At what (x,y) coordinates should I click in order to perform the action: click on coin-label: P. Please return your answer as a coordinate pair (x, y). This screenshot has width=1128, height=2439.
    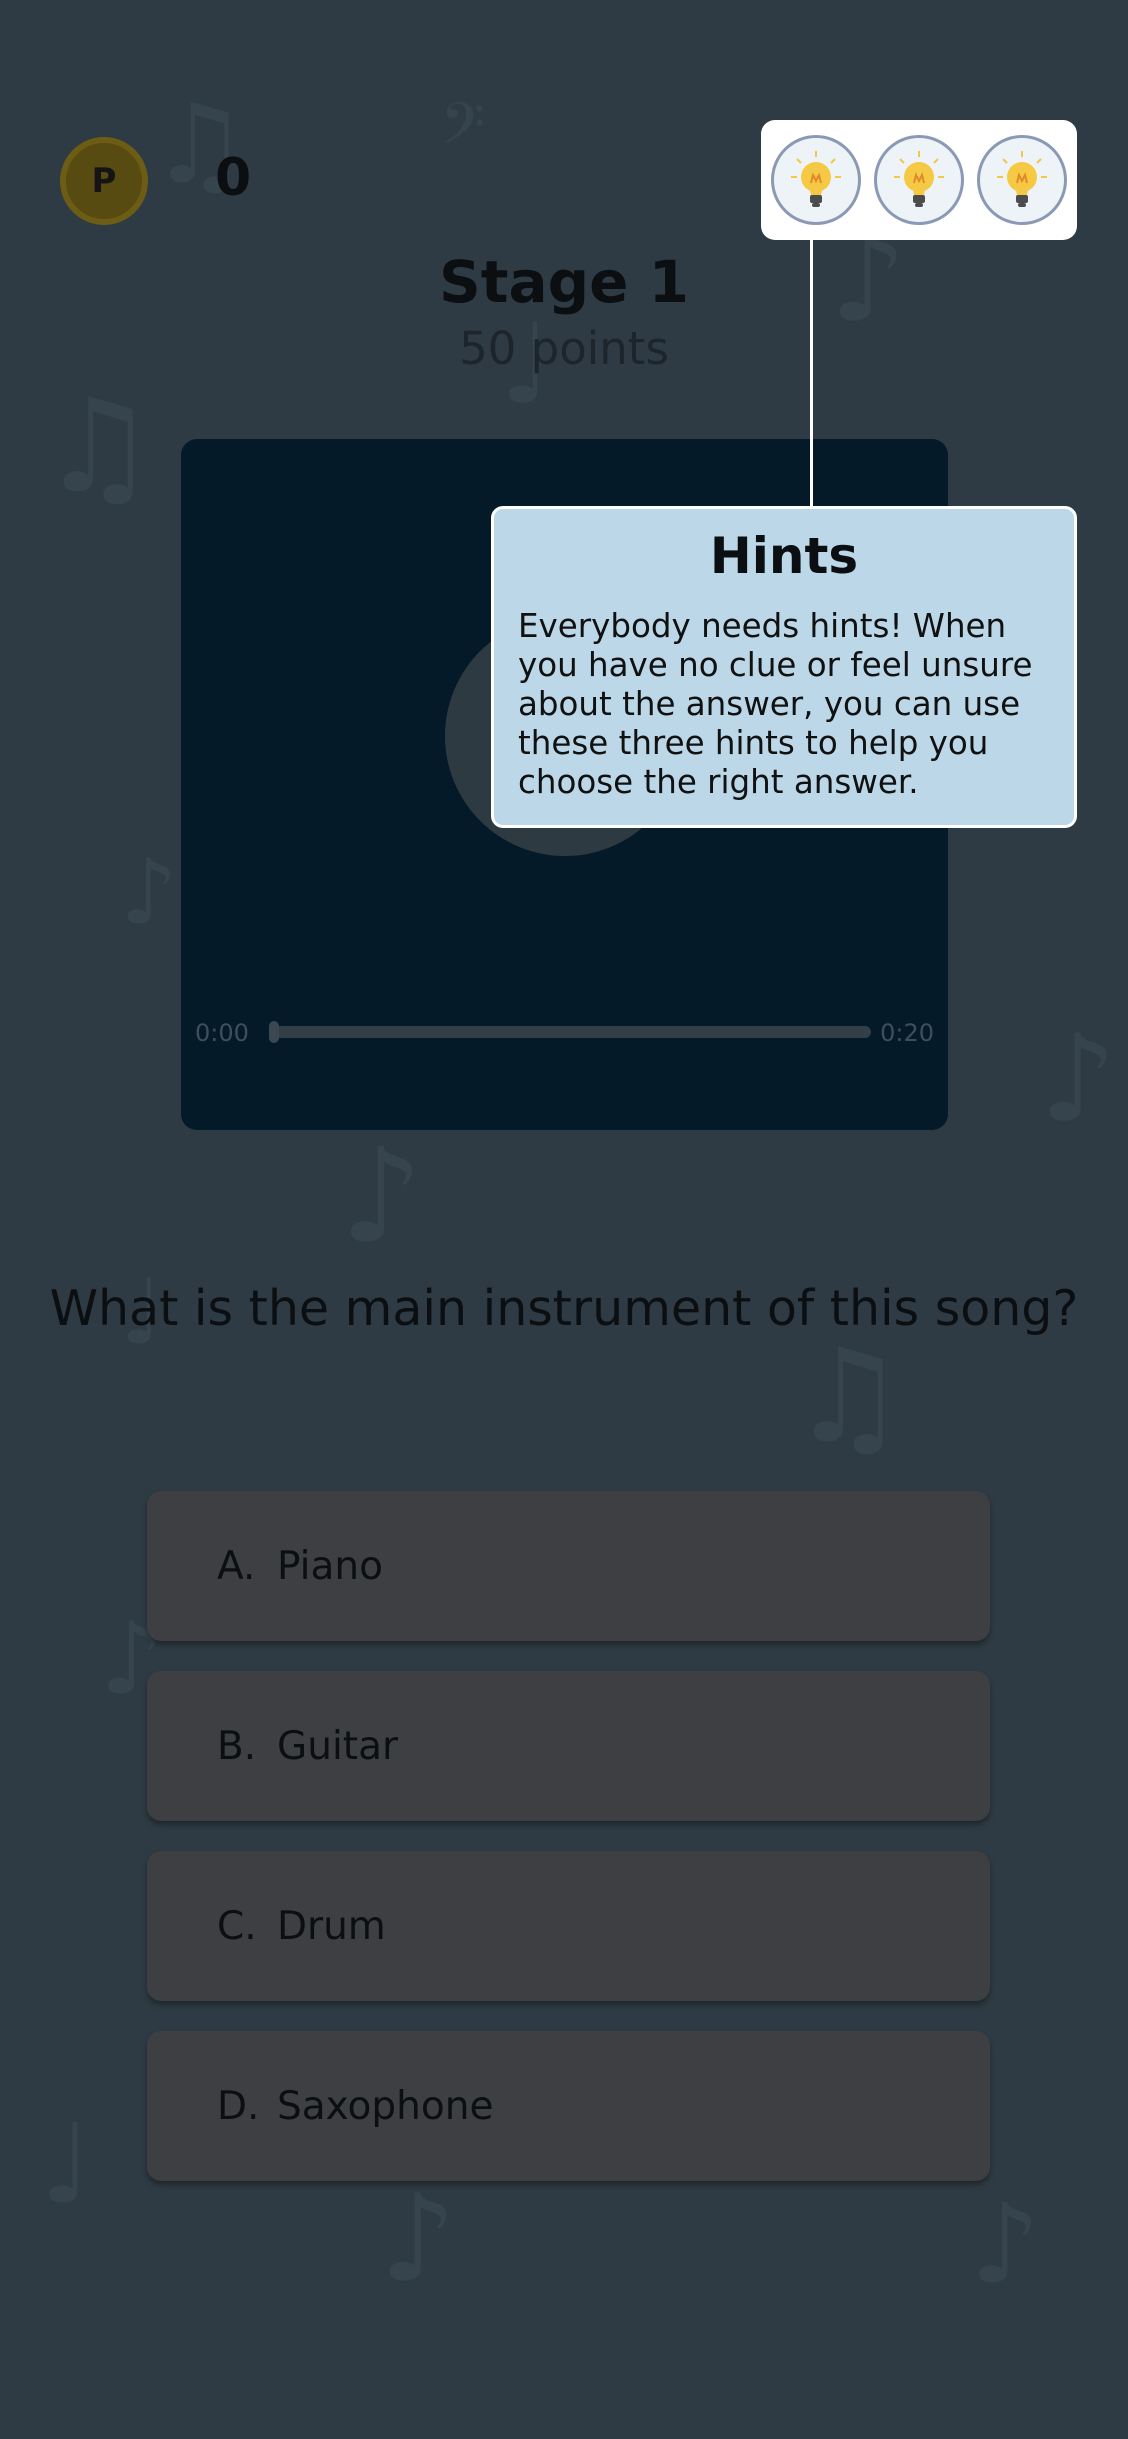
    Looking at the image, I should click on (104, 181).